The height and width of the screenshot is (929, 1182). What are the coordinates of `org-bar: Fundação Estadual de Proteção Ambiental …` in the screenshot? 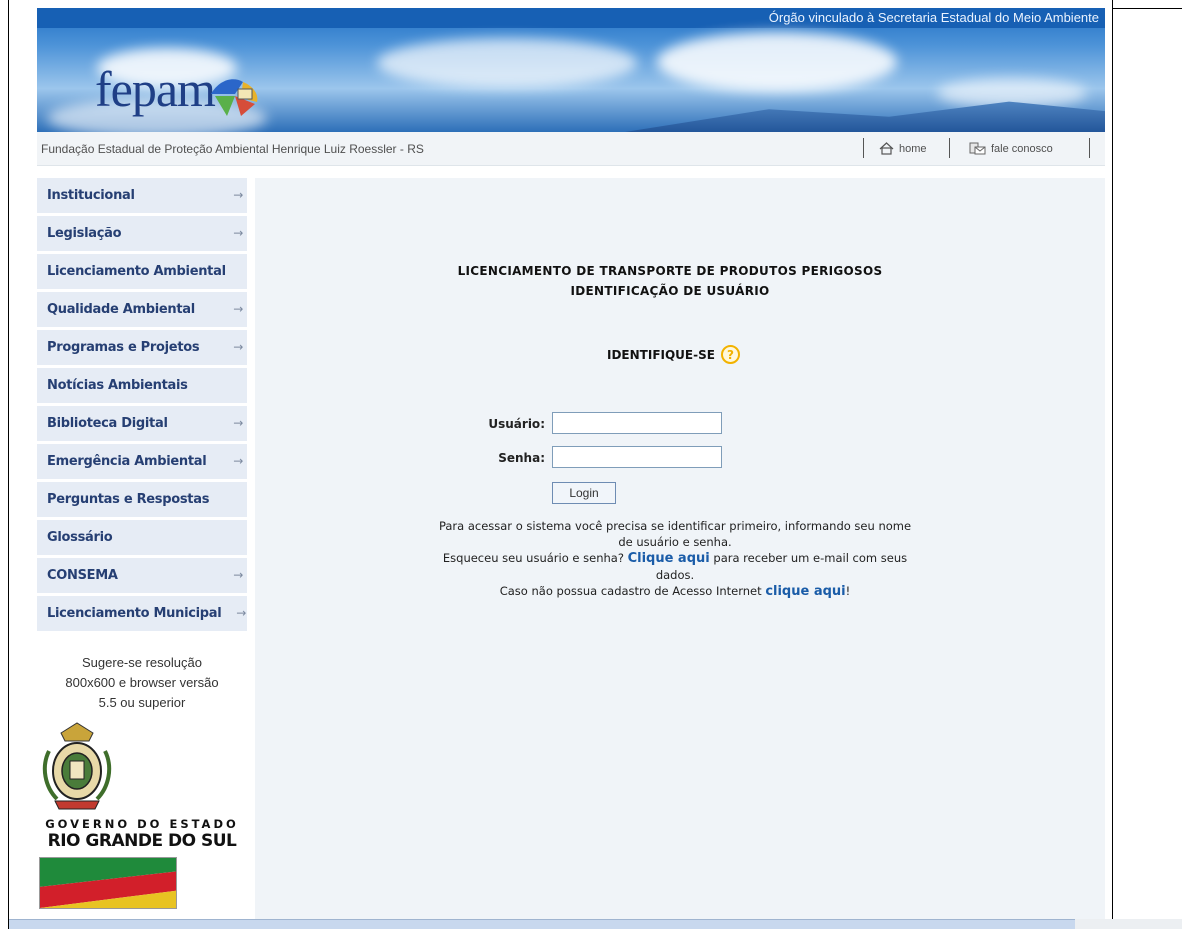 It's located at (571, 149).